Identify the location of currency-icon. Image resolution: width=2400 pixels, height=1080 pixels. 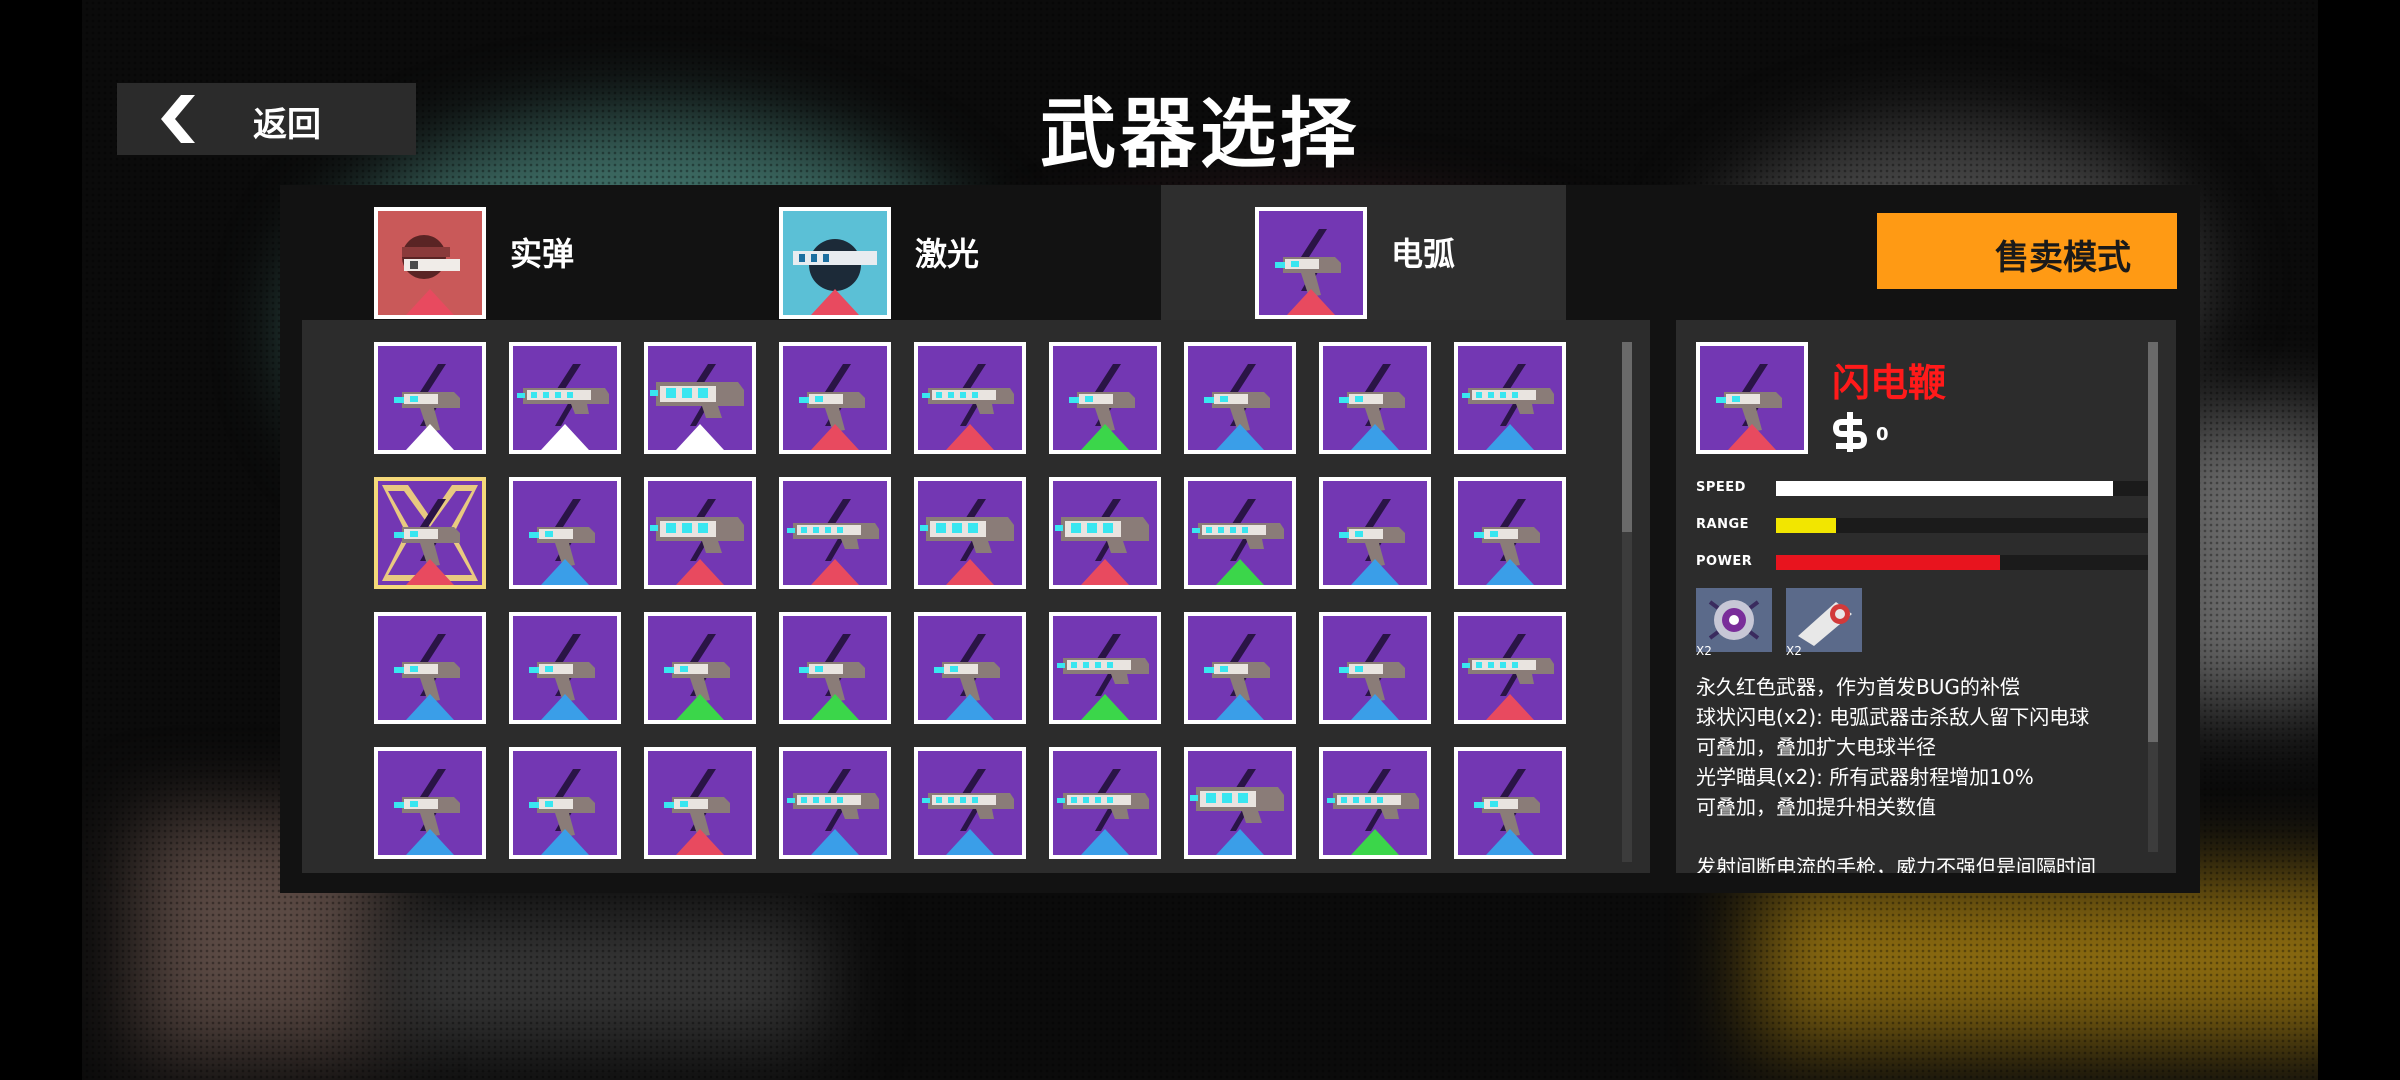
(1850, 432).